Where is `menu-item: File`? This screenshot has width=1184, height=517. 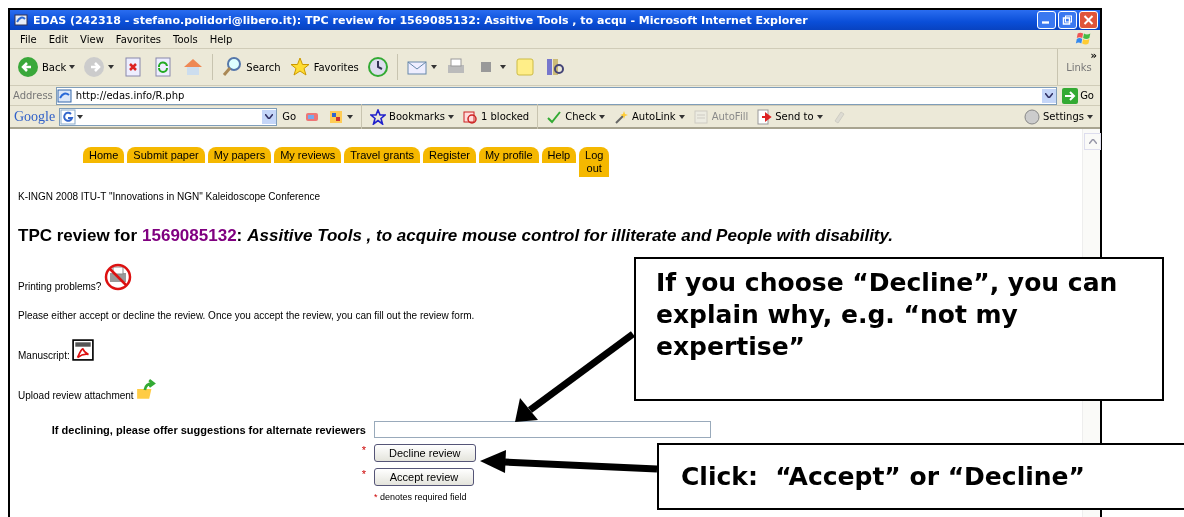
menu-item: File is located at coordinates (28, 39).